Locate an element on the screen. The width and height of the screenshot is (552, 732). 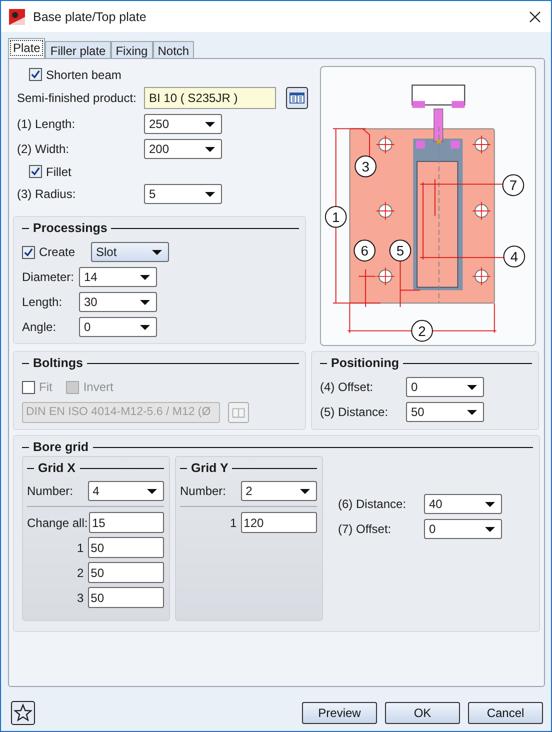
dialog-button: Cancel is located at coordinates (505, 713).